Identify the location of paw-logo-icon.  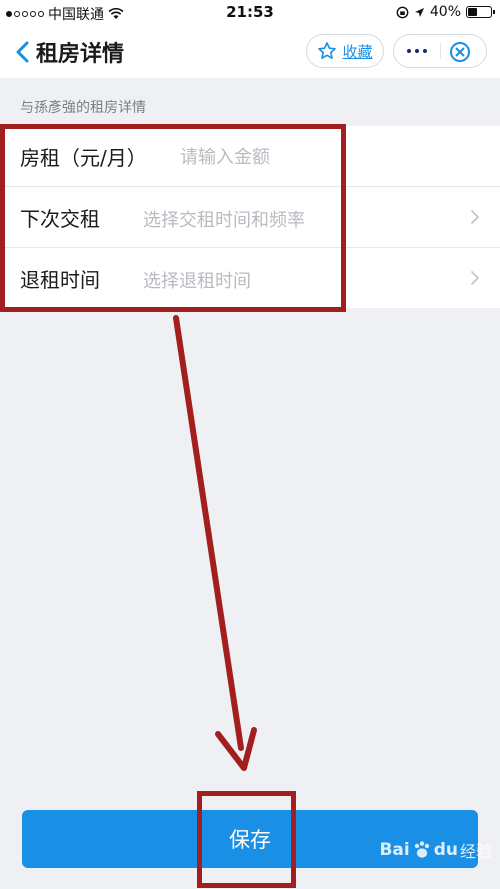
(421, 849).